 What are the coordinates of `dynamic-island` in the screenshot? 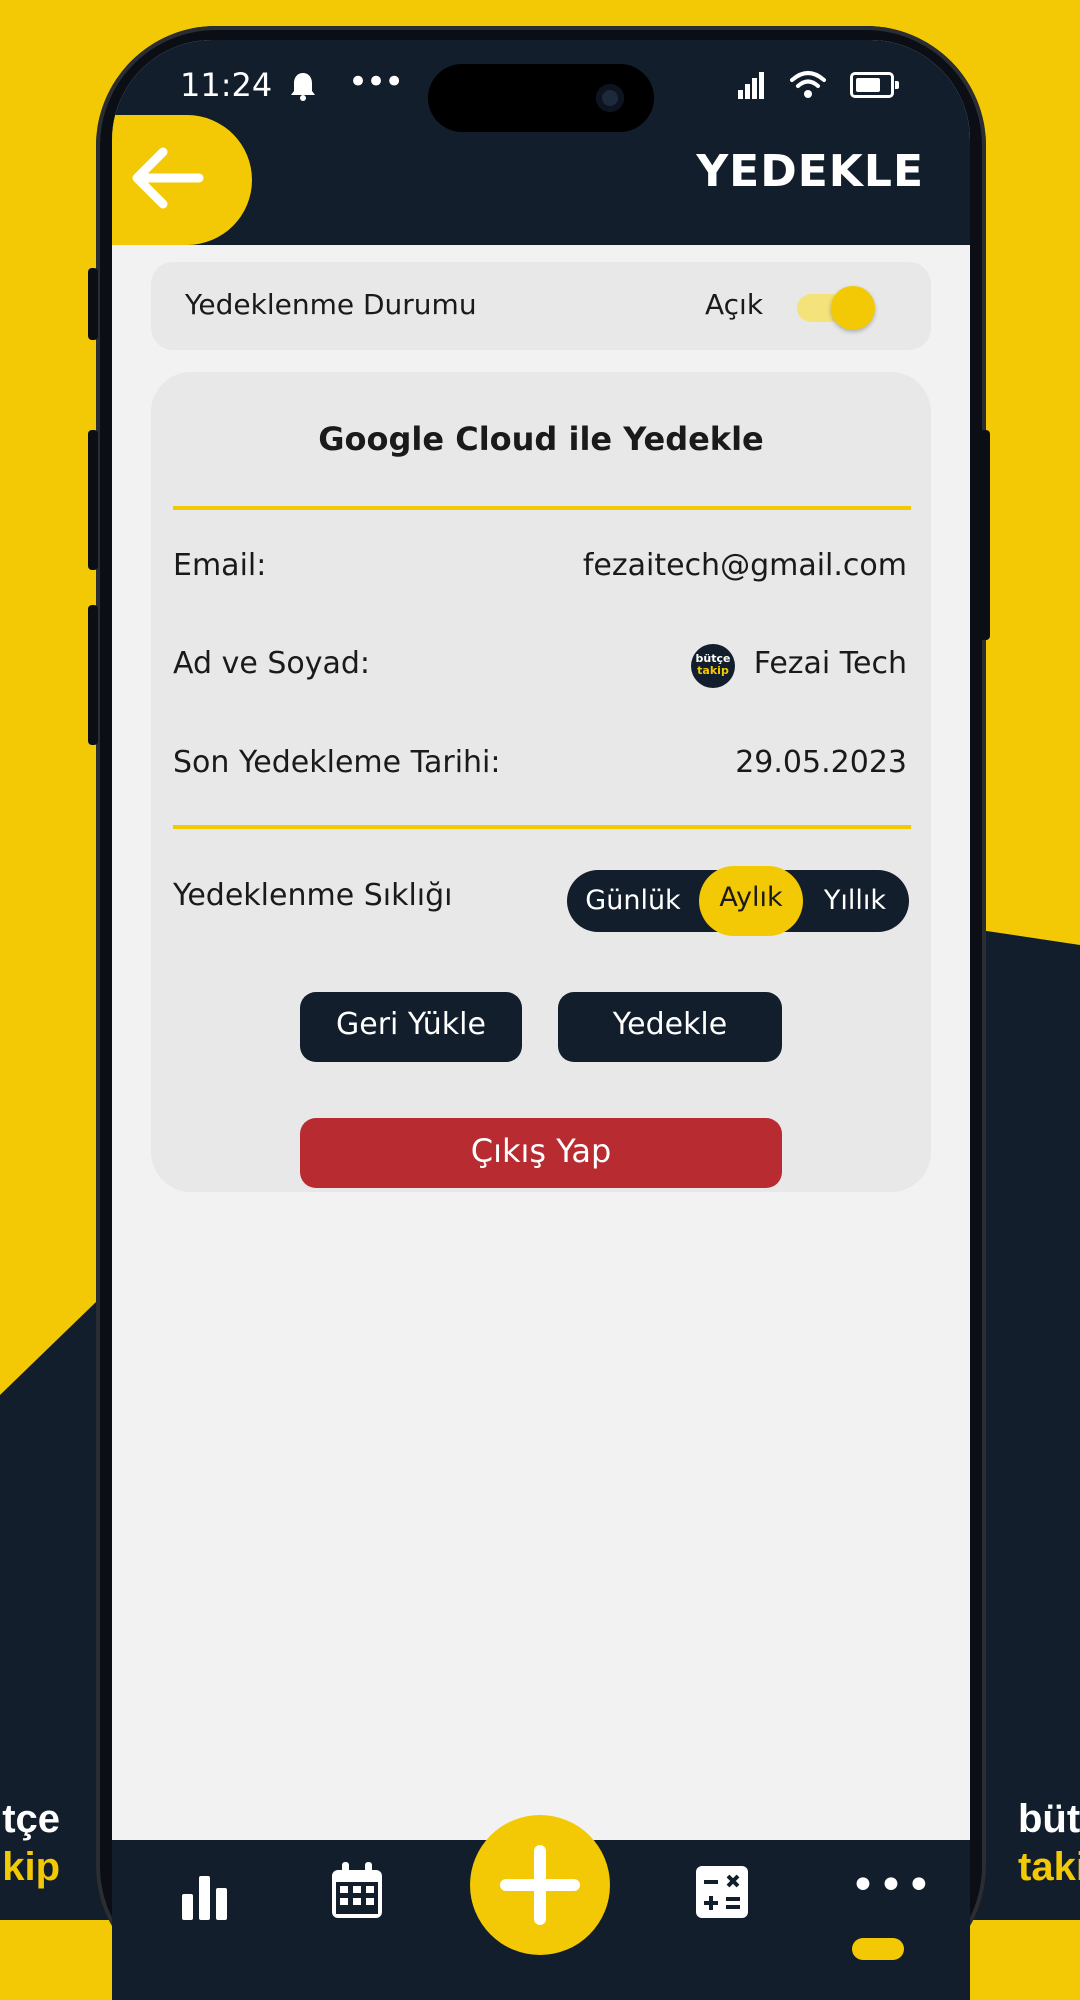 It's located at (541, 98).